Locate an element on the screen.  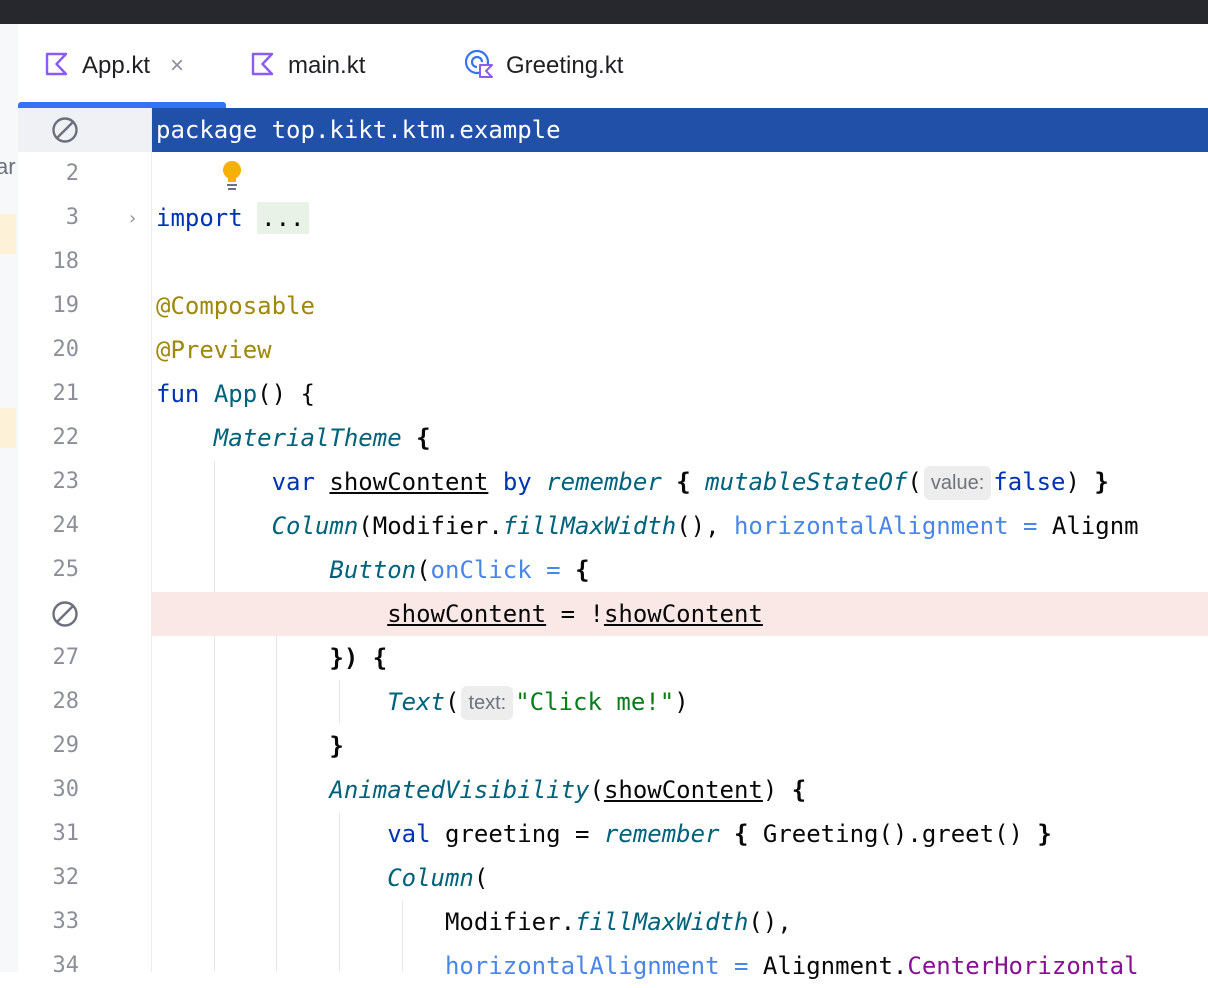
named-argument: horizontalAlignment is located at coordinates (582, 966).